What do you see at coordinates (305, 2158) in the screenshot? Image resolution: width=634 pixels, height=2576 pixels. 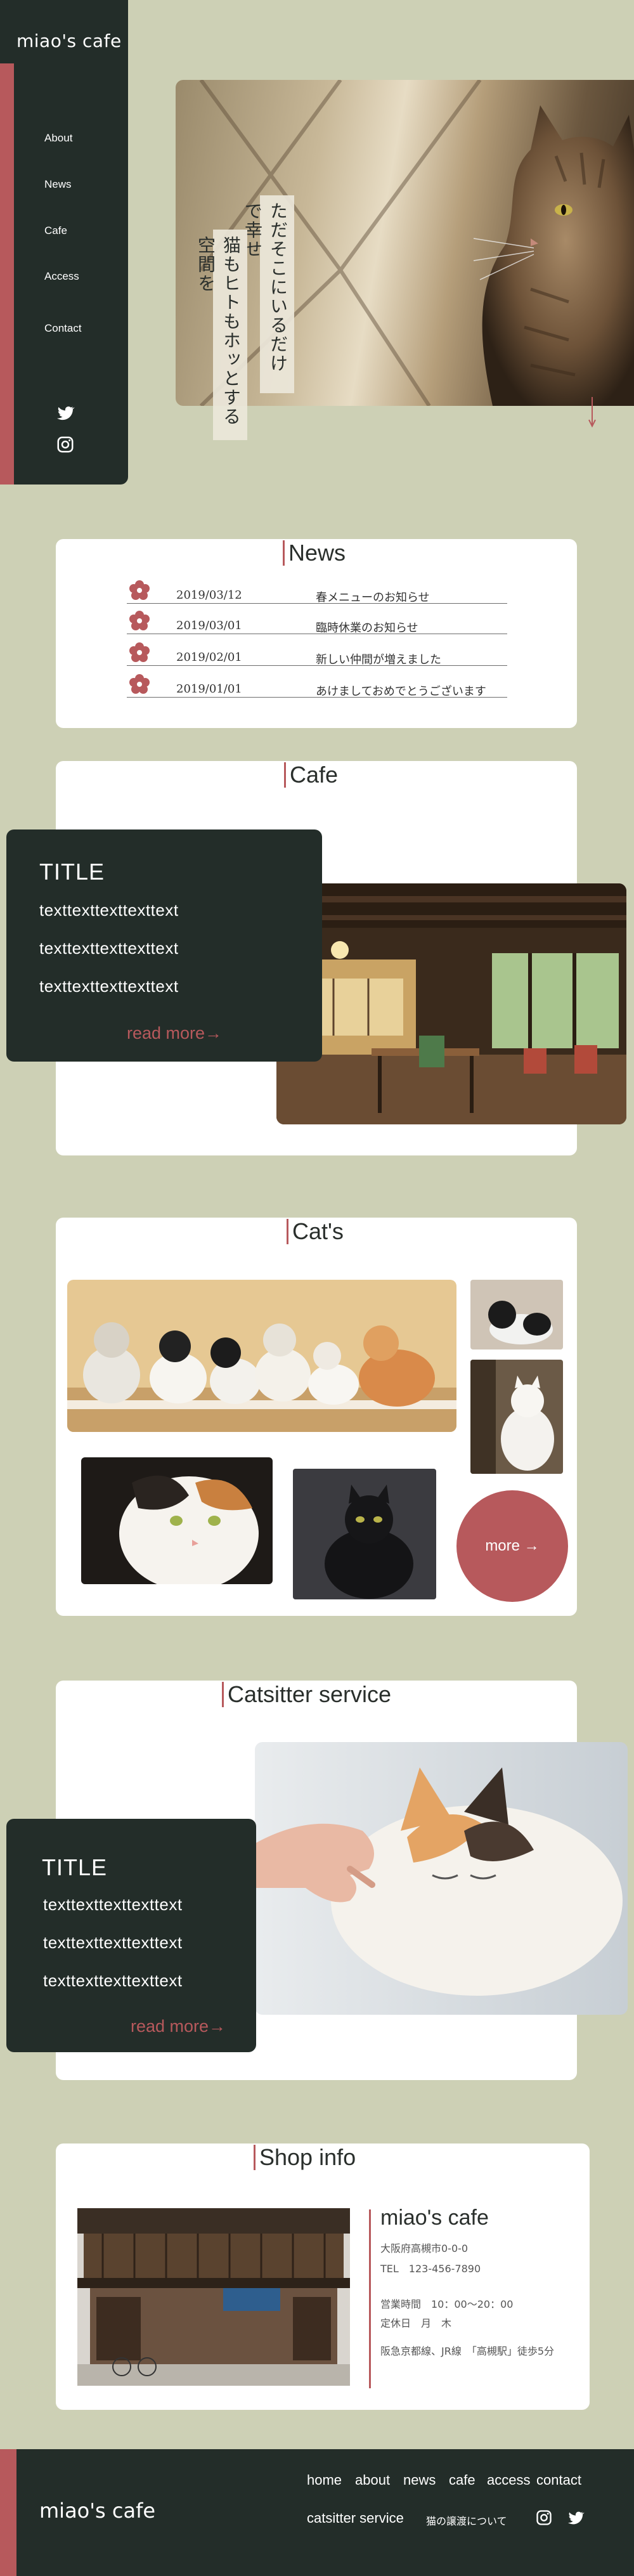 I see `shop-section-title: Shop info` at bounding box center [305, 2158].